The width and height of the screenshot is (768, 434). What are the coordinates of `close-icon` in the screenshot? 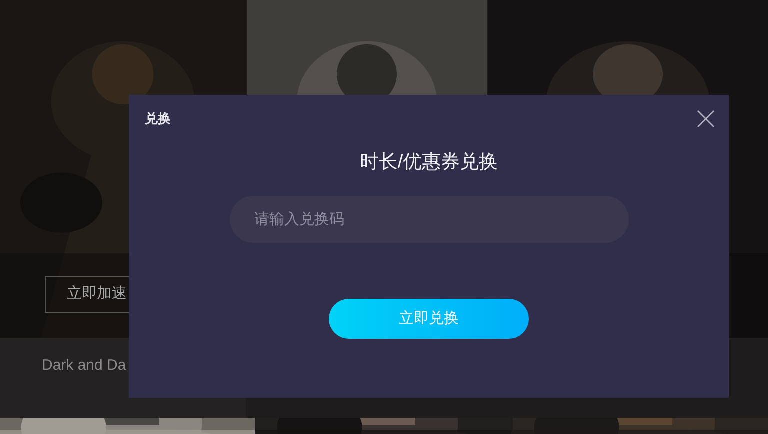 It's located at (706, 119).